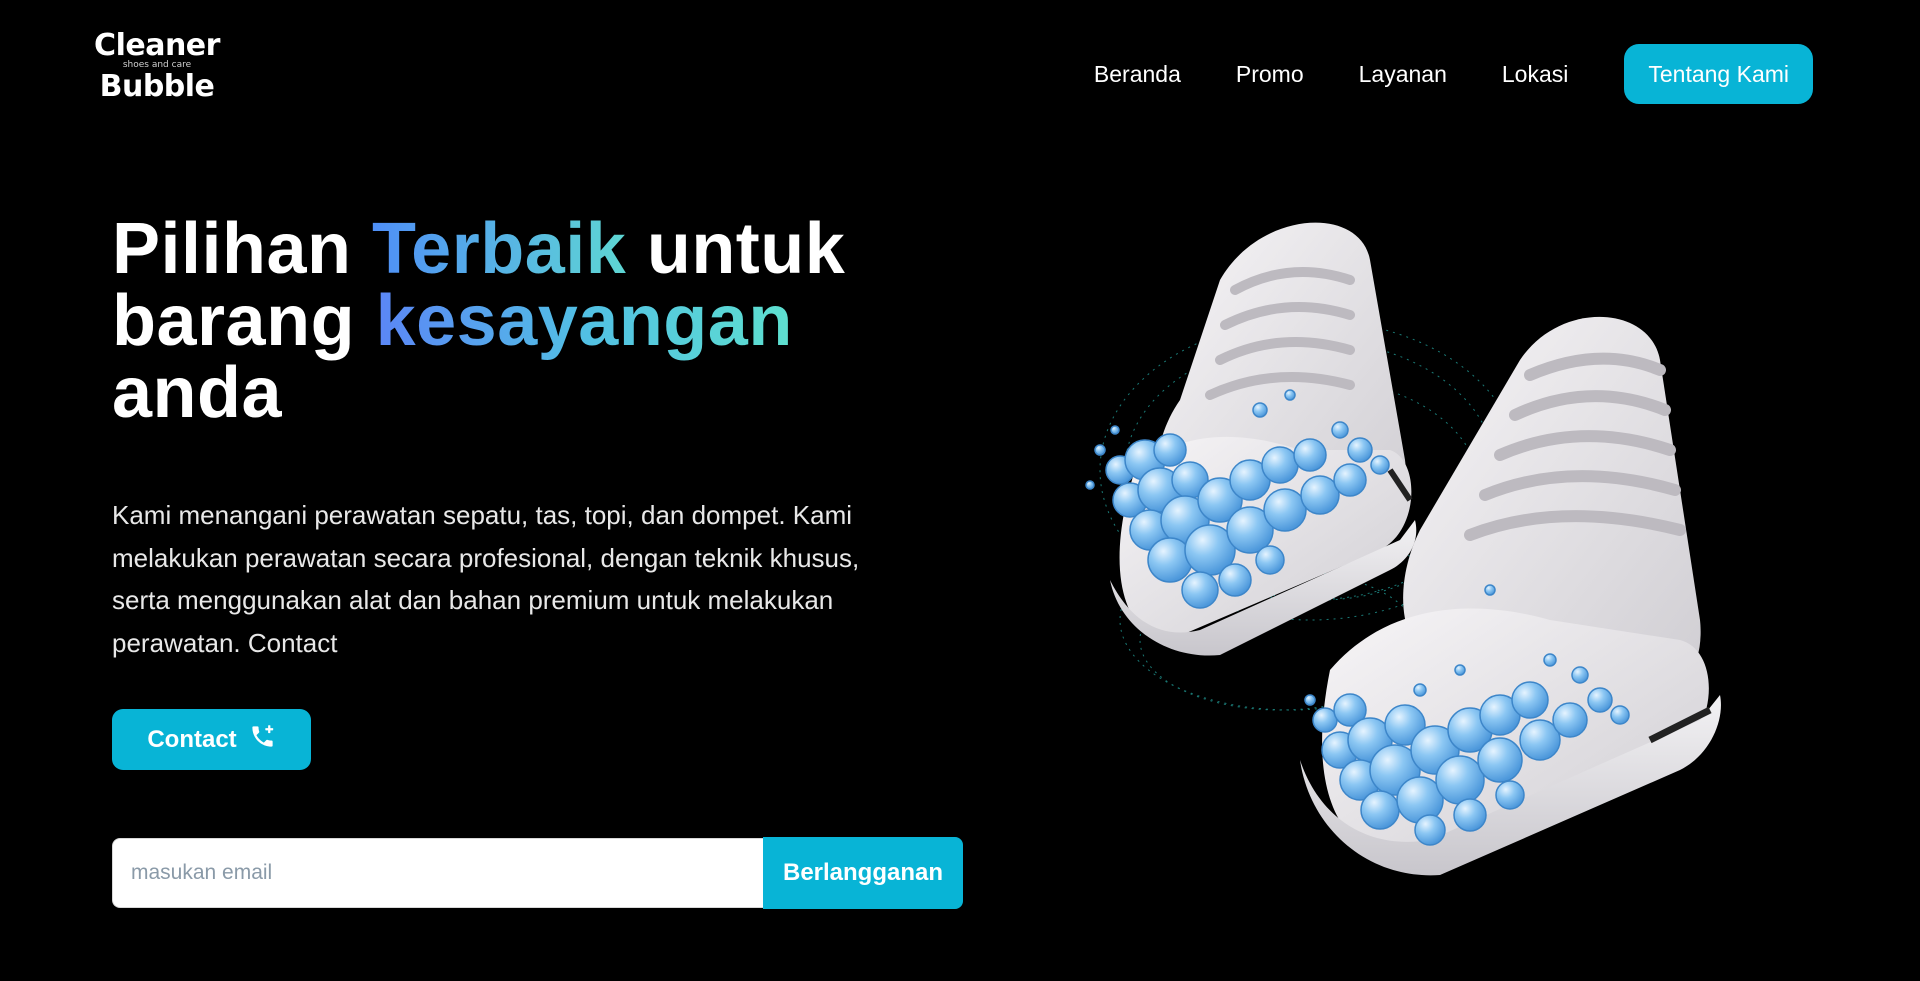 Image resolution: width=1920 pixels, height=981 pixels. What do you see at coordinates (197, 393) in the screenshot?
I see `hero-title-part3: anda` at bounding box center [197, 393].